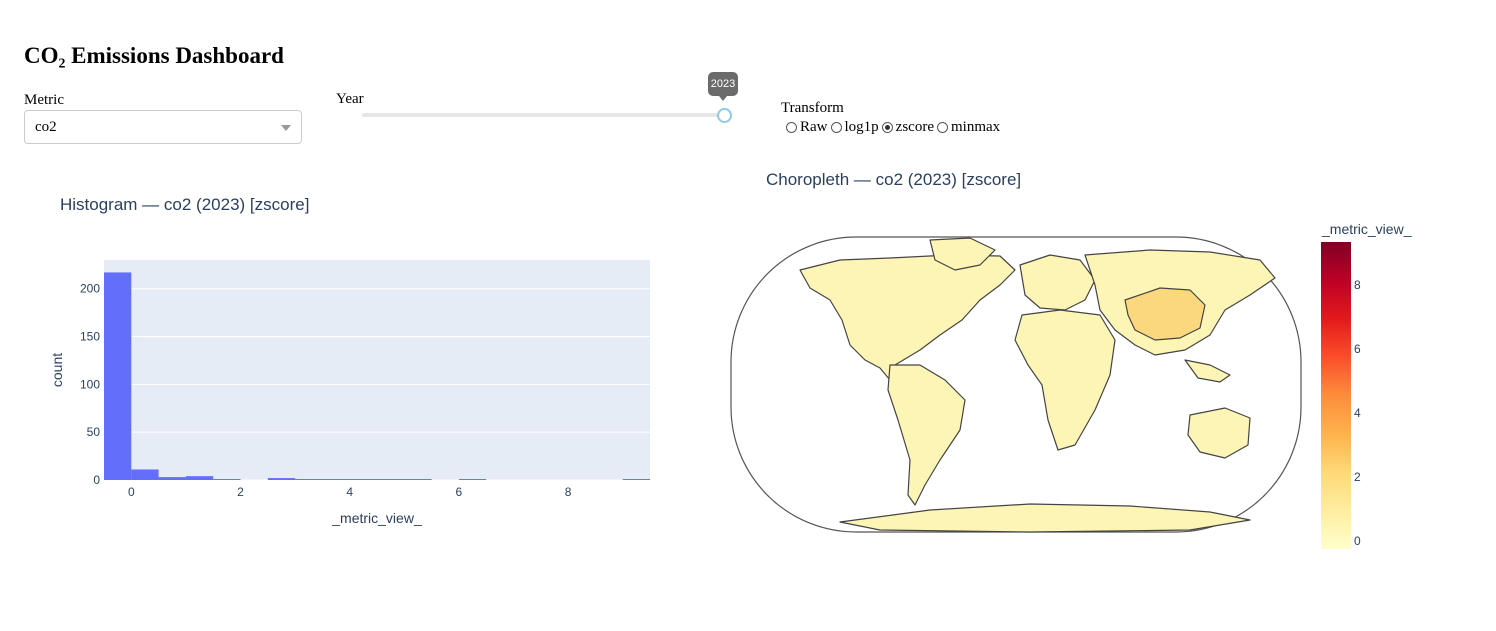  Describe the element at coordinates (1357, 349) in the screenshot. I see `colorbar-tick-label: 6` at that location.